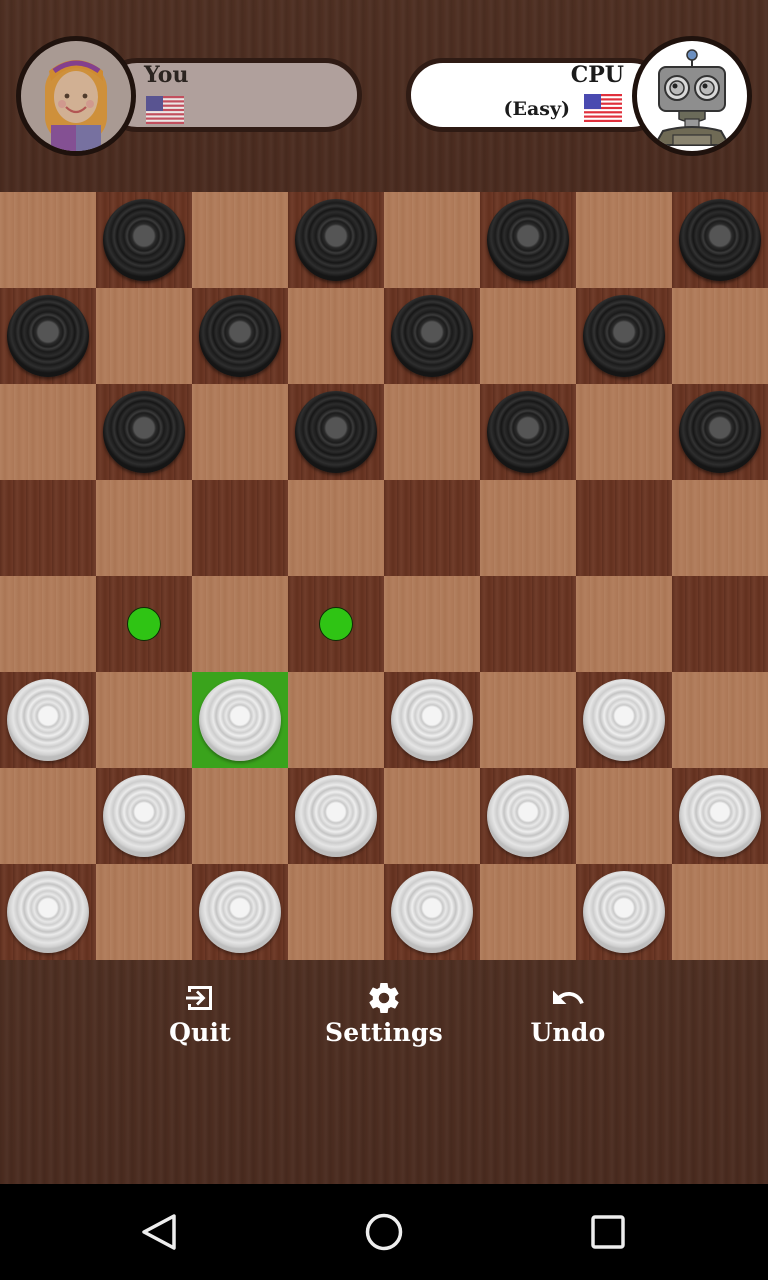 This screenshot has height=1280, width=768. Describe the element at coordinates (720, 912) in the screenshot. I see `board-square-r7c7` at that location.